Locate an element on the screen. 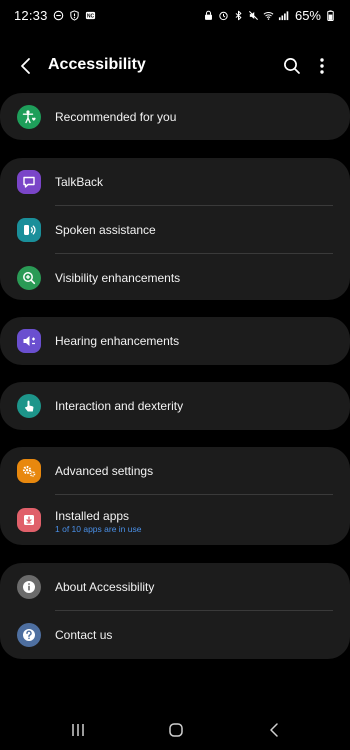 The image size is (350, 750). search-button is located at coordinates (292, 66).